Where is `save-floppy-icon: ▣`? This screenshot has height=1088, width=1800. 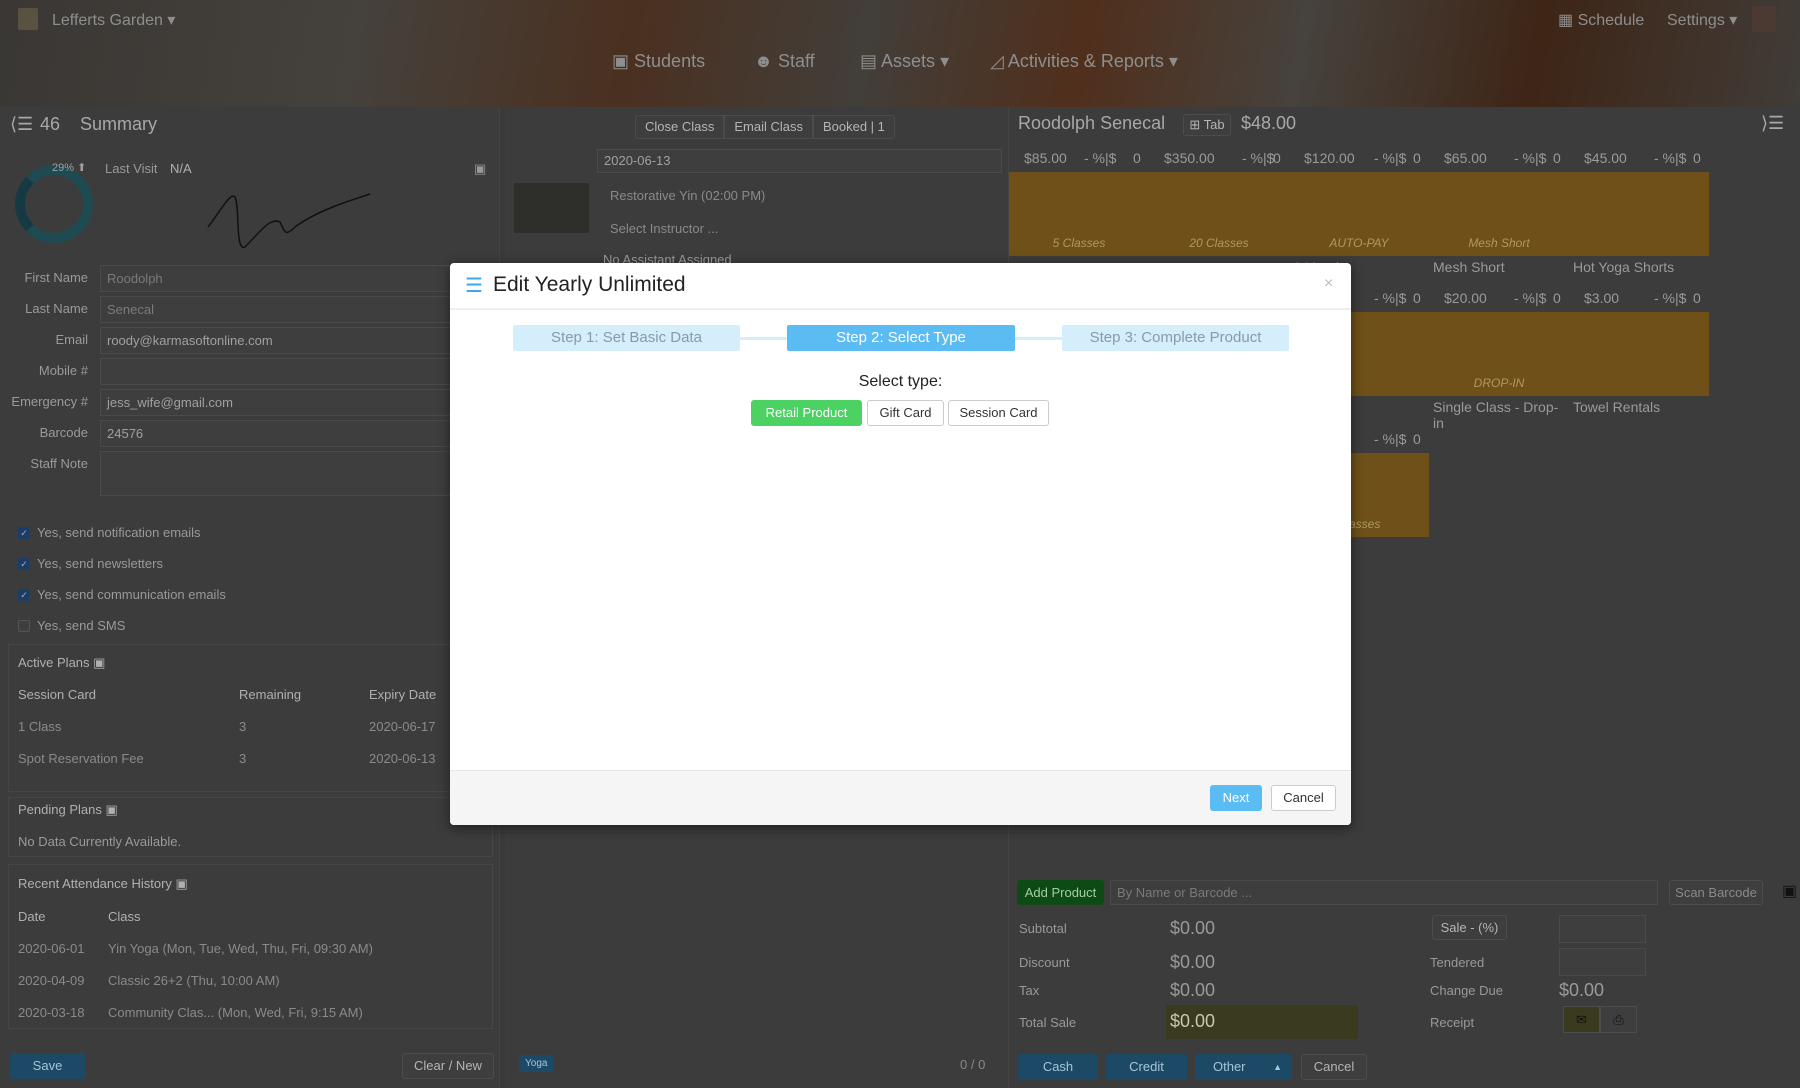 save-floppy-icon: ▣ is located at coordinates (1789, 891).